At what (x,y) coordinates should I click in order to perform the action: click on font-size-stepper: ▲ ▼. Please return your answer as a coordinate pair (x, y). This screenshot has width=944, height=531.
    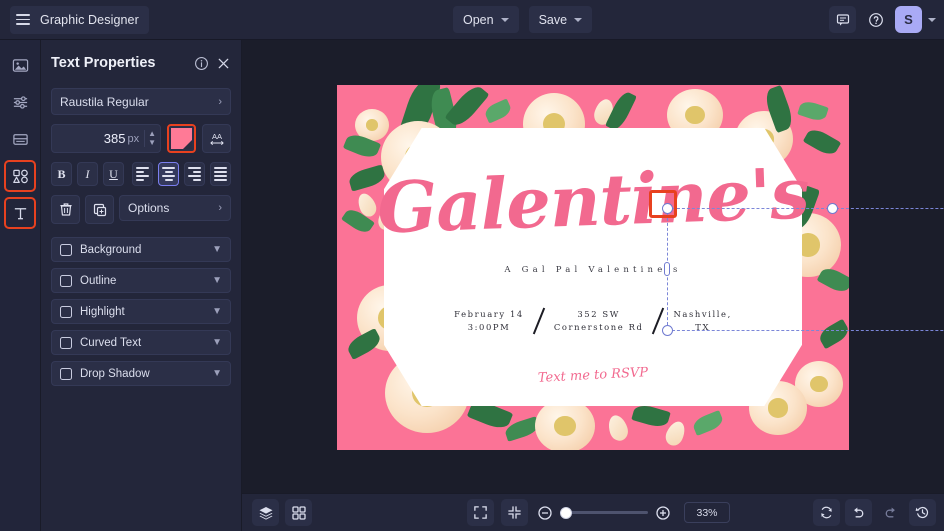
    Looking at the image, I should click on (150, 138).